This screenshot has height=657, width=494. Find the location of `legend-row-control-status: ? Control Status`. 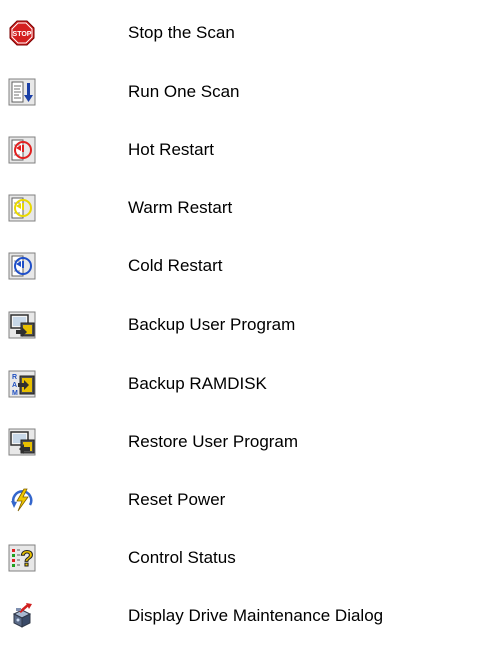

legend-row-control-status: ? Control Status is located at coordinates (247, 558).